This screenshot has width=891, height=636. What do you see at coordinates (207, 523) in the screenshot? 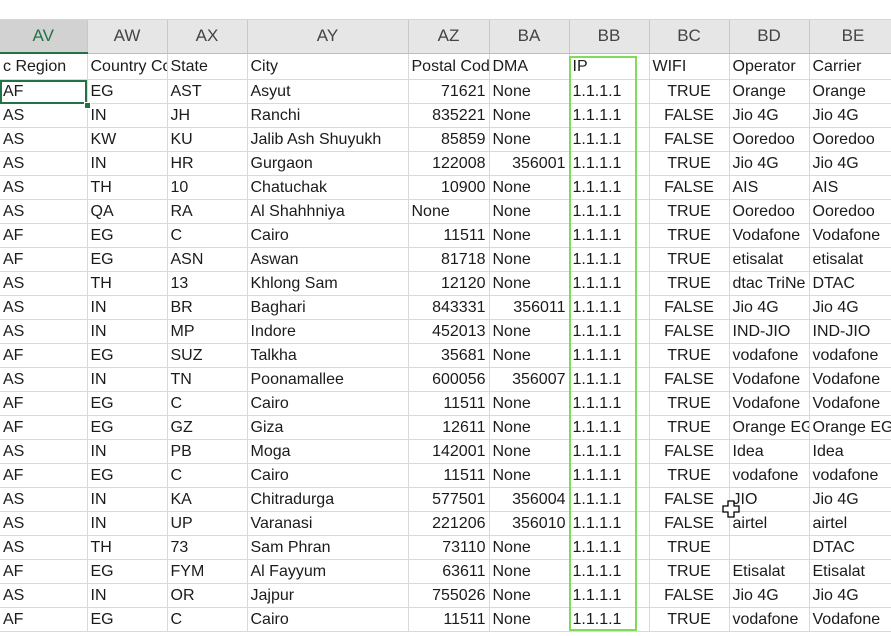
I see `cell-state: UP` at bounding box center [207, 523].